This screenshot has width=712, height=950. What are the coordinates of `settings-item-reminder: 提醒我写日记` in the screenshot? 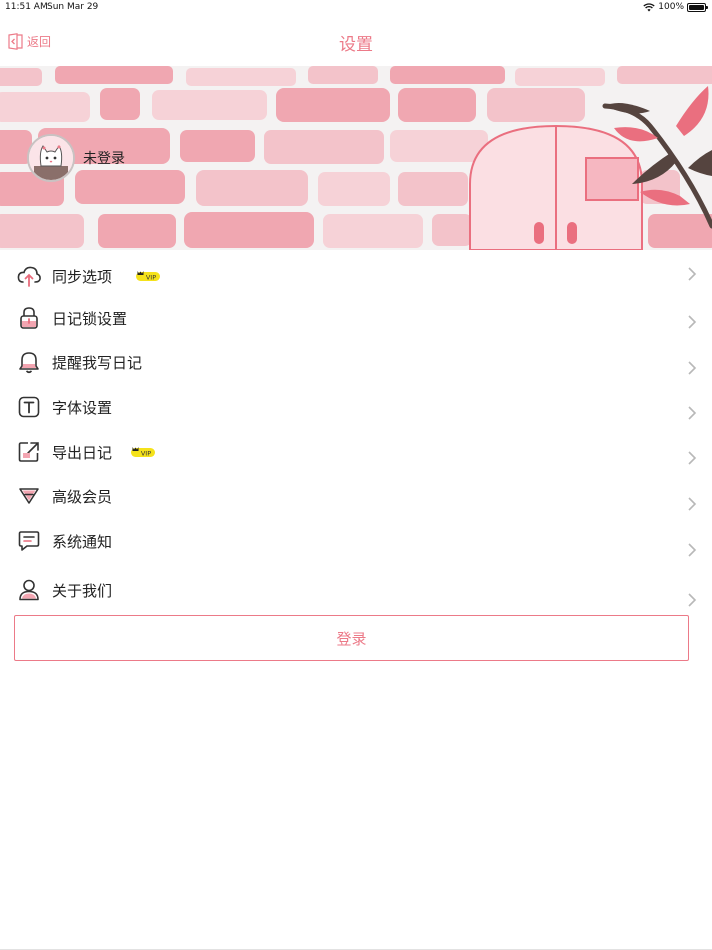 It's located at (356, 362).